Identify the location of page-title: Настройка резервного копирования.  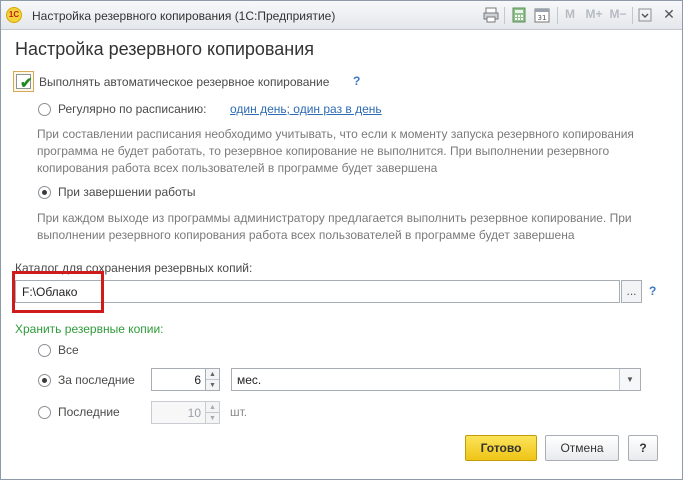
(165, 49).